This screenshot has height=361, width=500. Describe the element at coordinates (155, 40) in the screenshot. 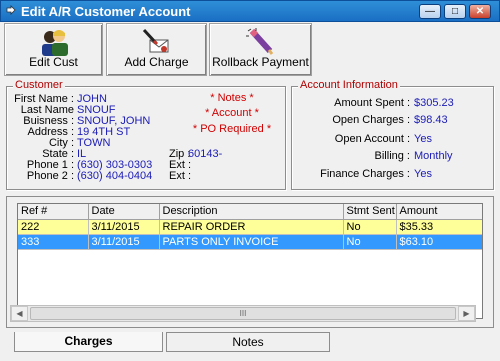

I see `envelope-pen-icon` at that location.